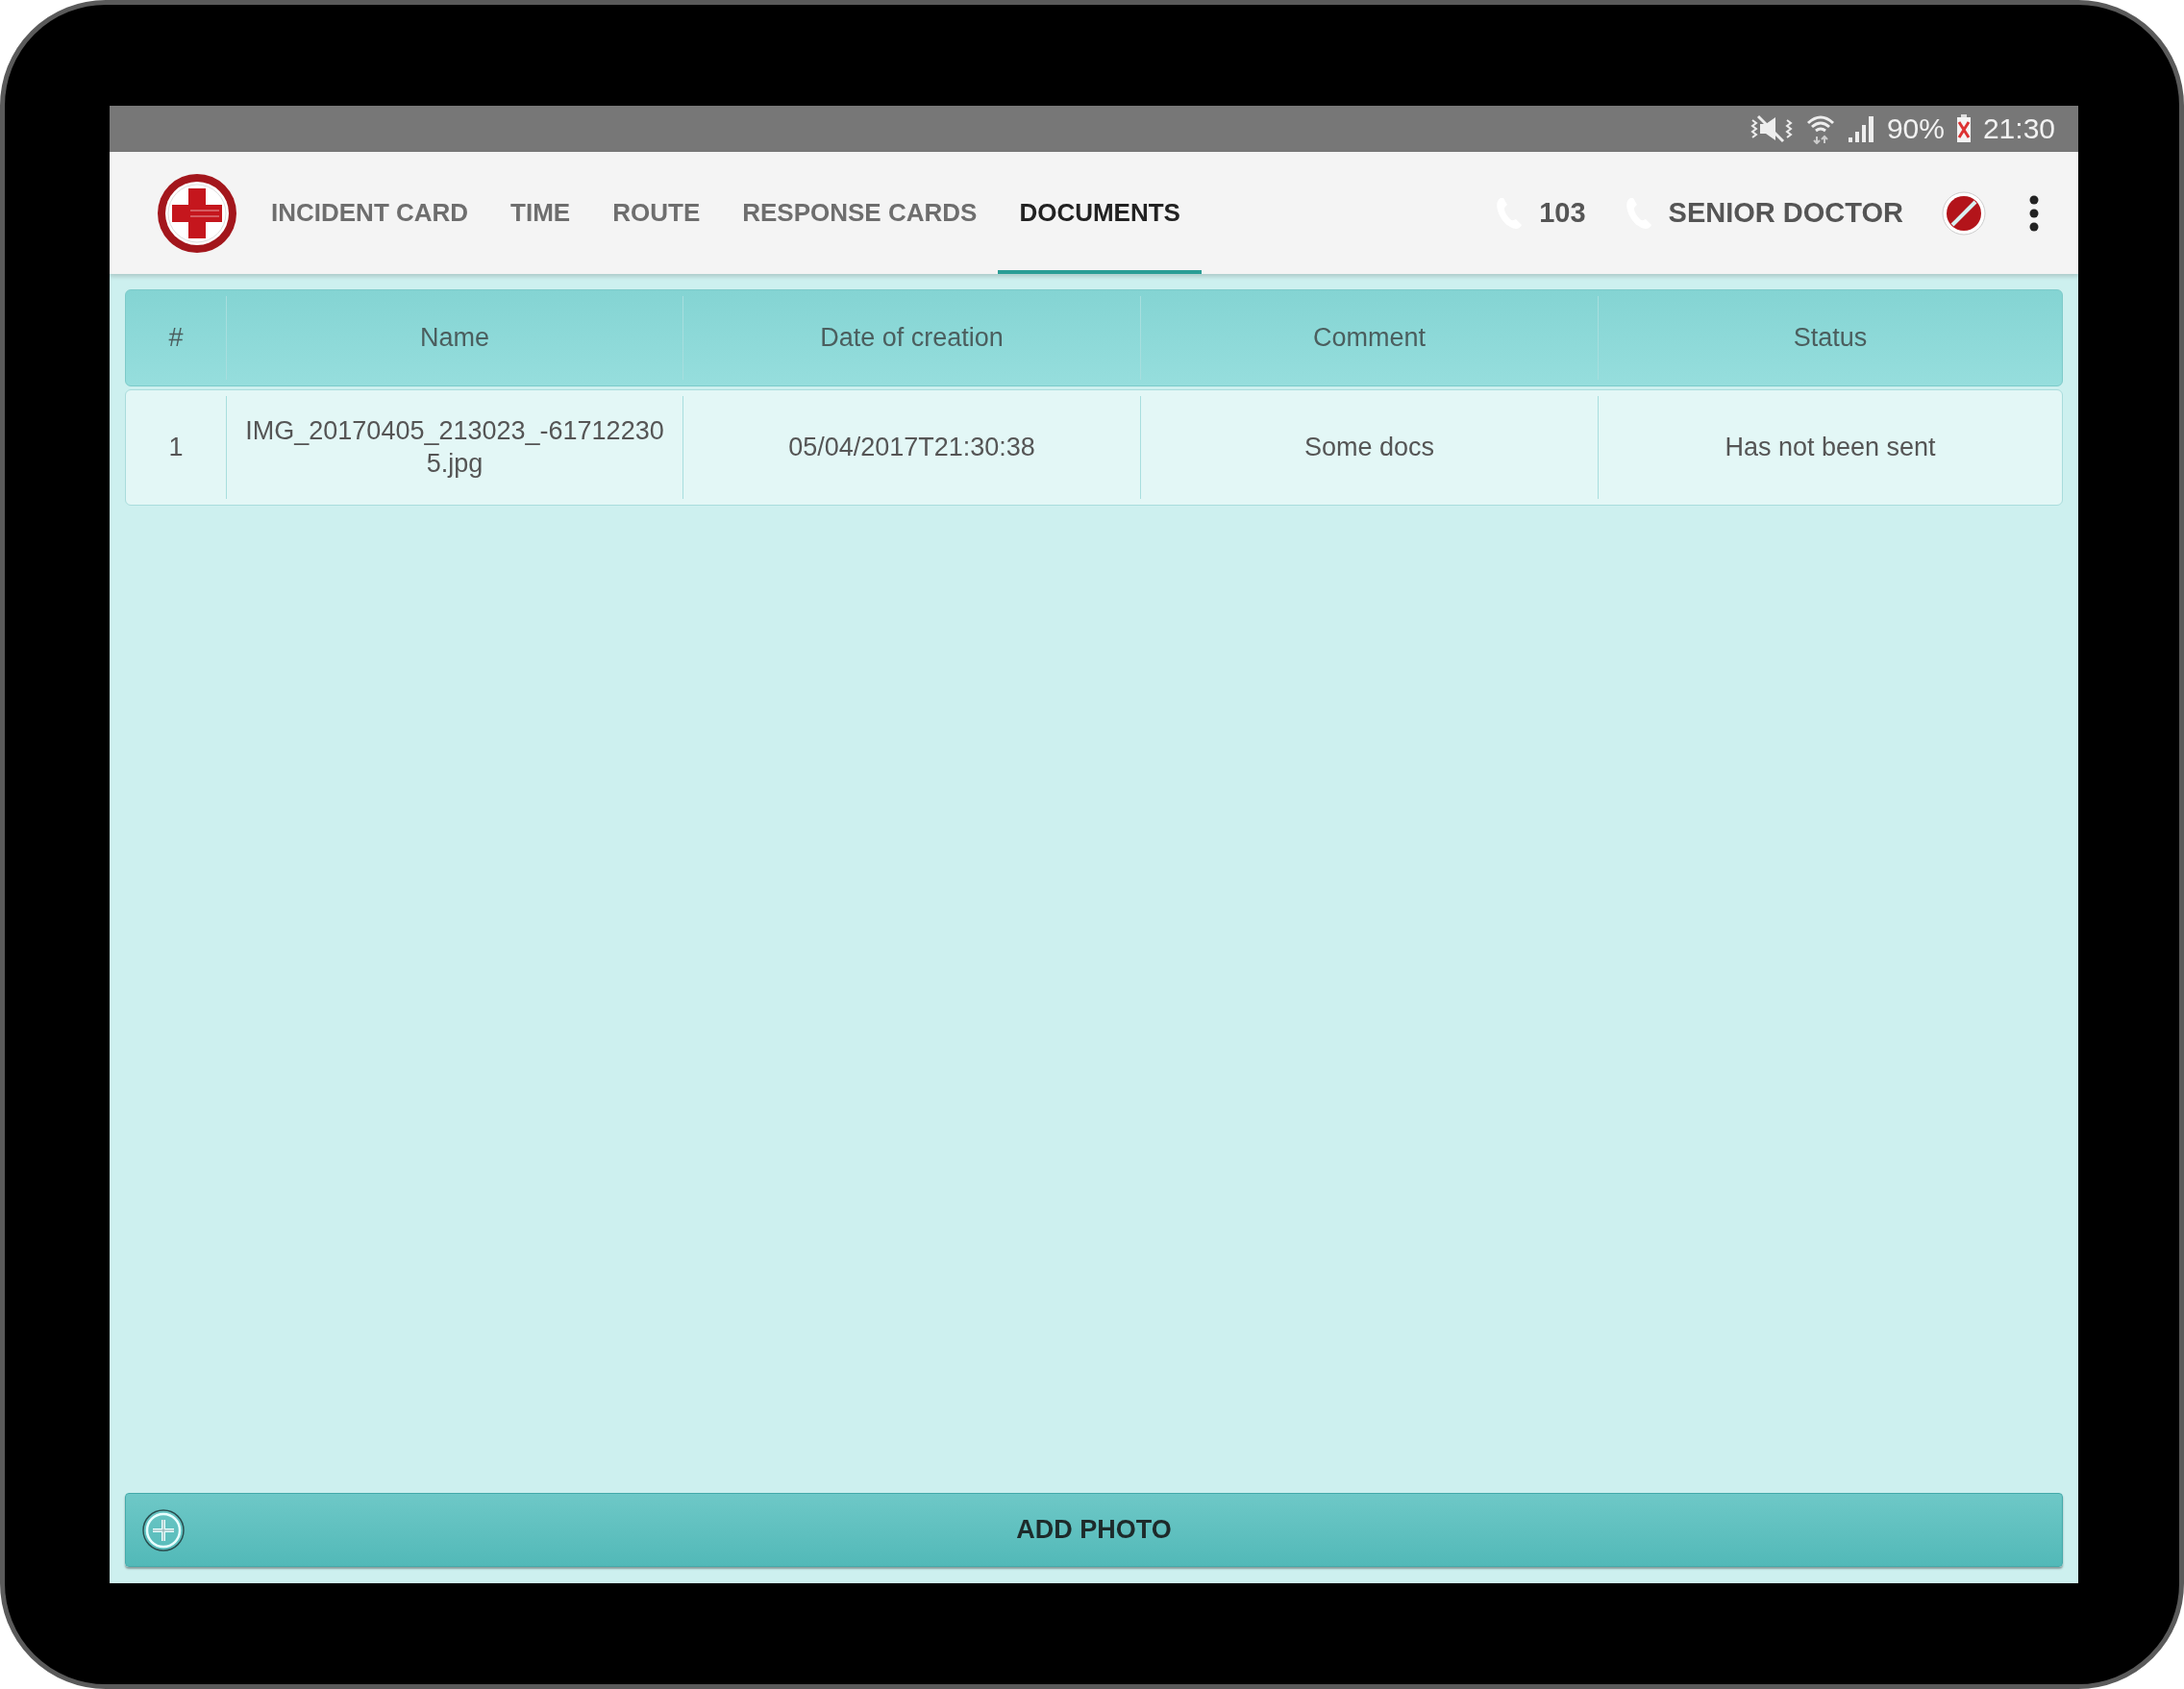  What do you see at coordinates (176, 447) in the screenshot?
I see `table-cell-text: 1` at bounding box center [176, 447].